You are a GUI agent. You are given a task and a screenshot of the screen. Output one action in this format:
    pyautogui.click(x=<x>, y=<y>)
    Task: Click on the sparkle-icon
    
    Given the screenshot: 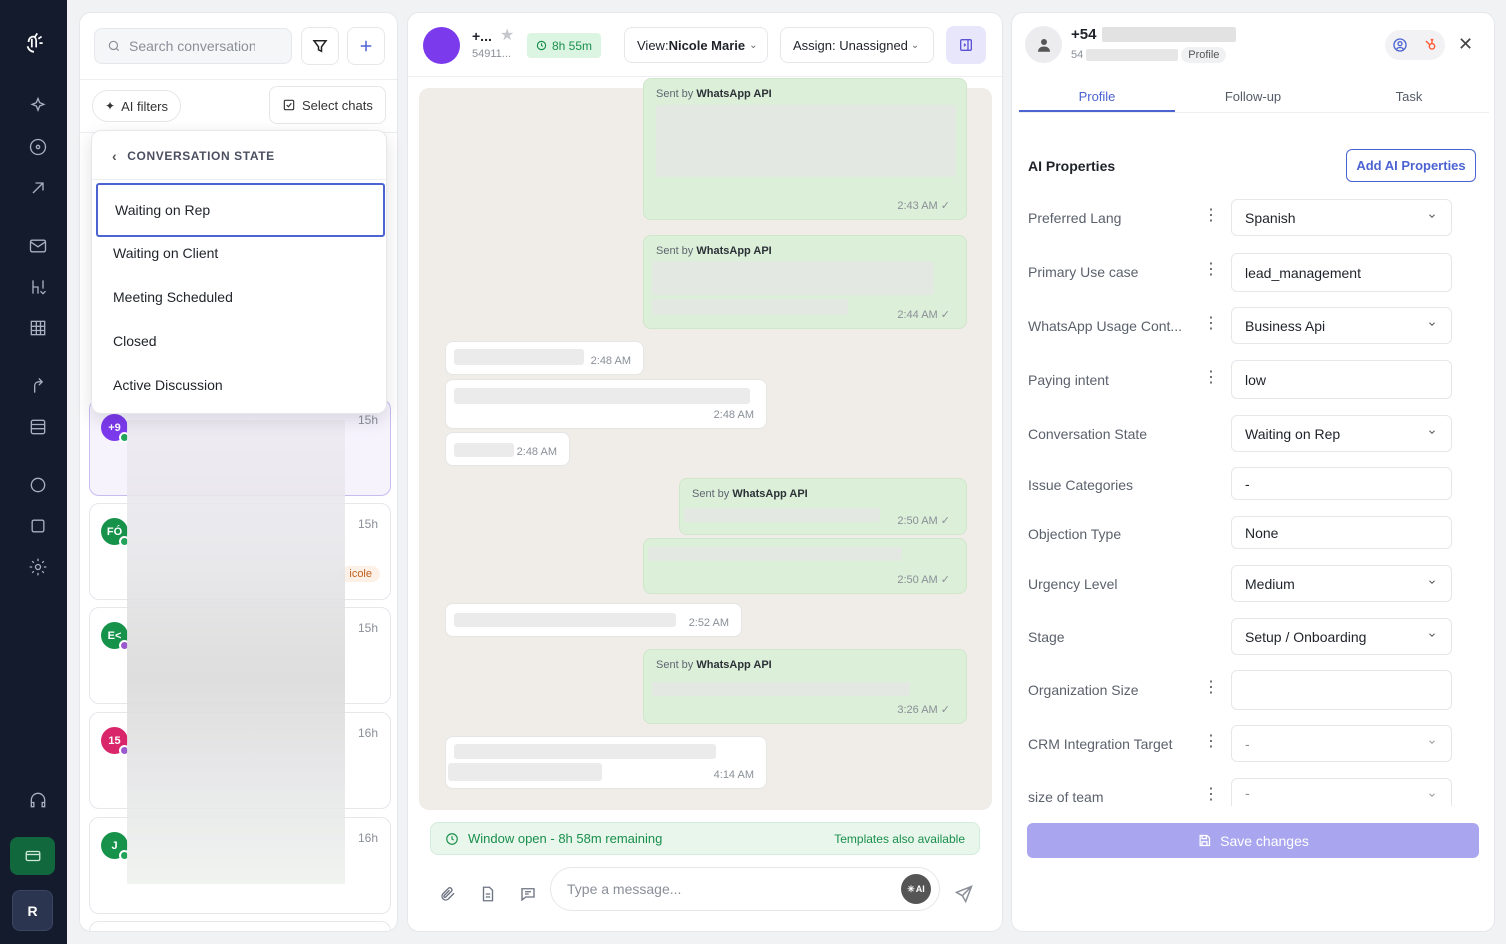 What is the action you would take?
    pyautogui.click(x=38, y=106)
    